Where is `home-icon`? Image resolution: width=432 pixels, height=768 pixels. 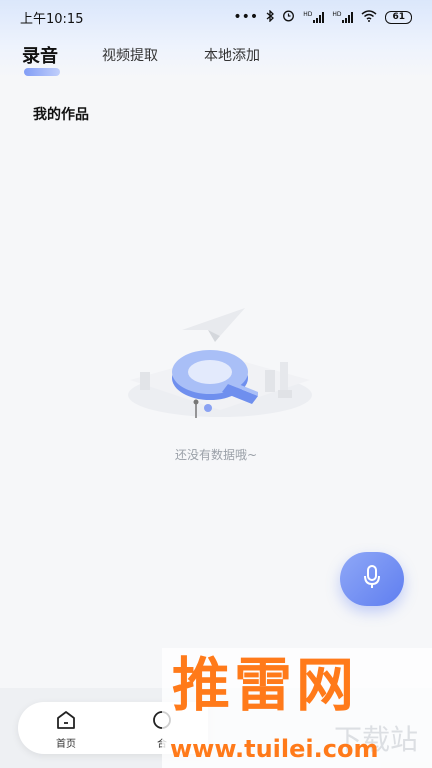
home-icon is located at coordinates (66, 722).